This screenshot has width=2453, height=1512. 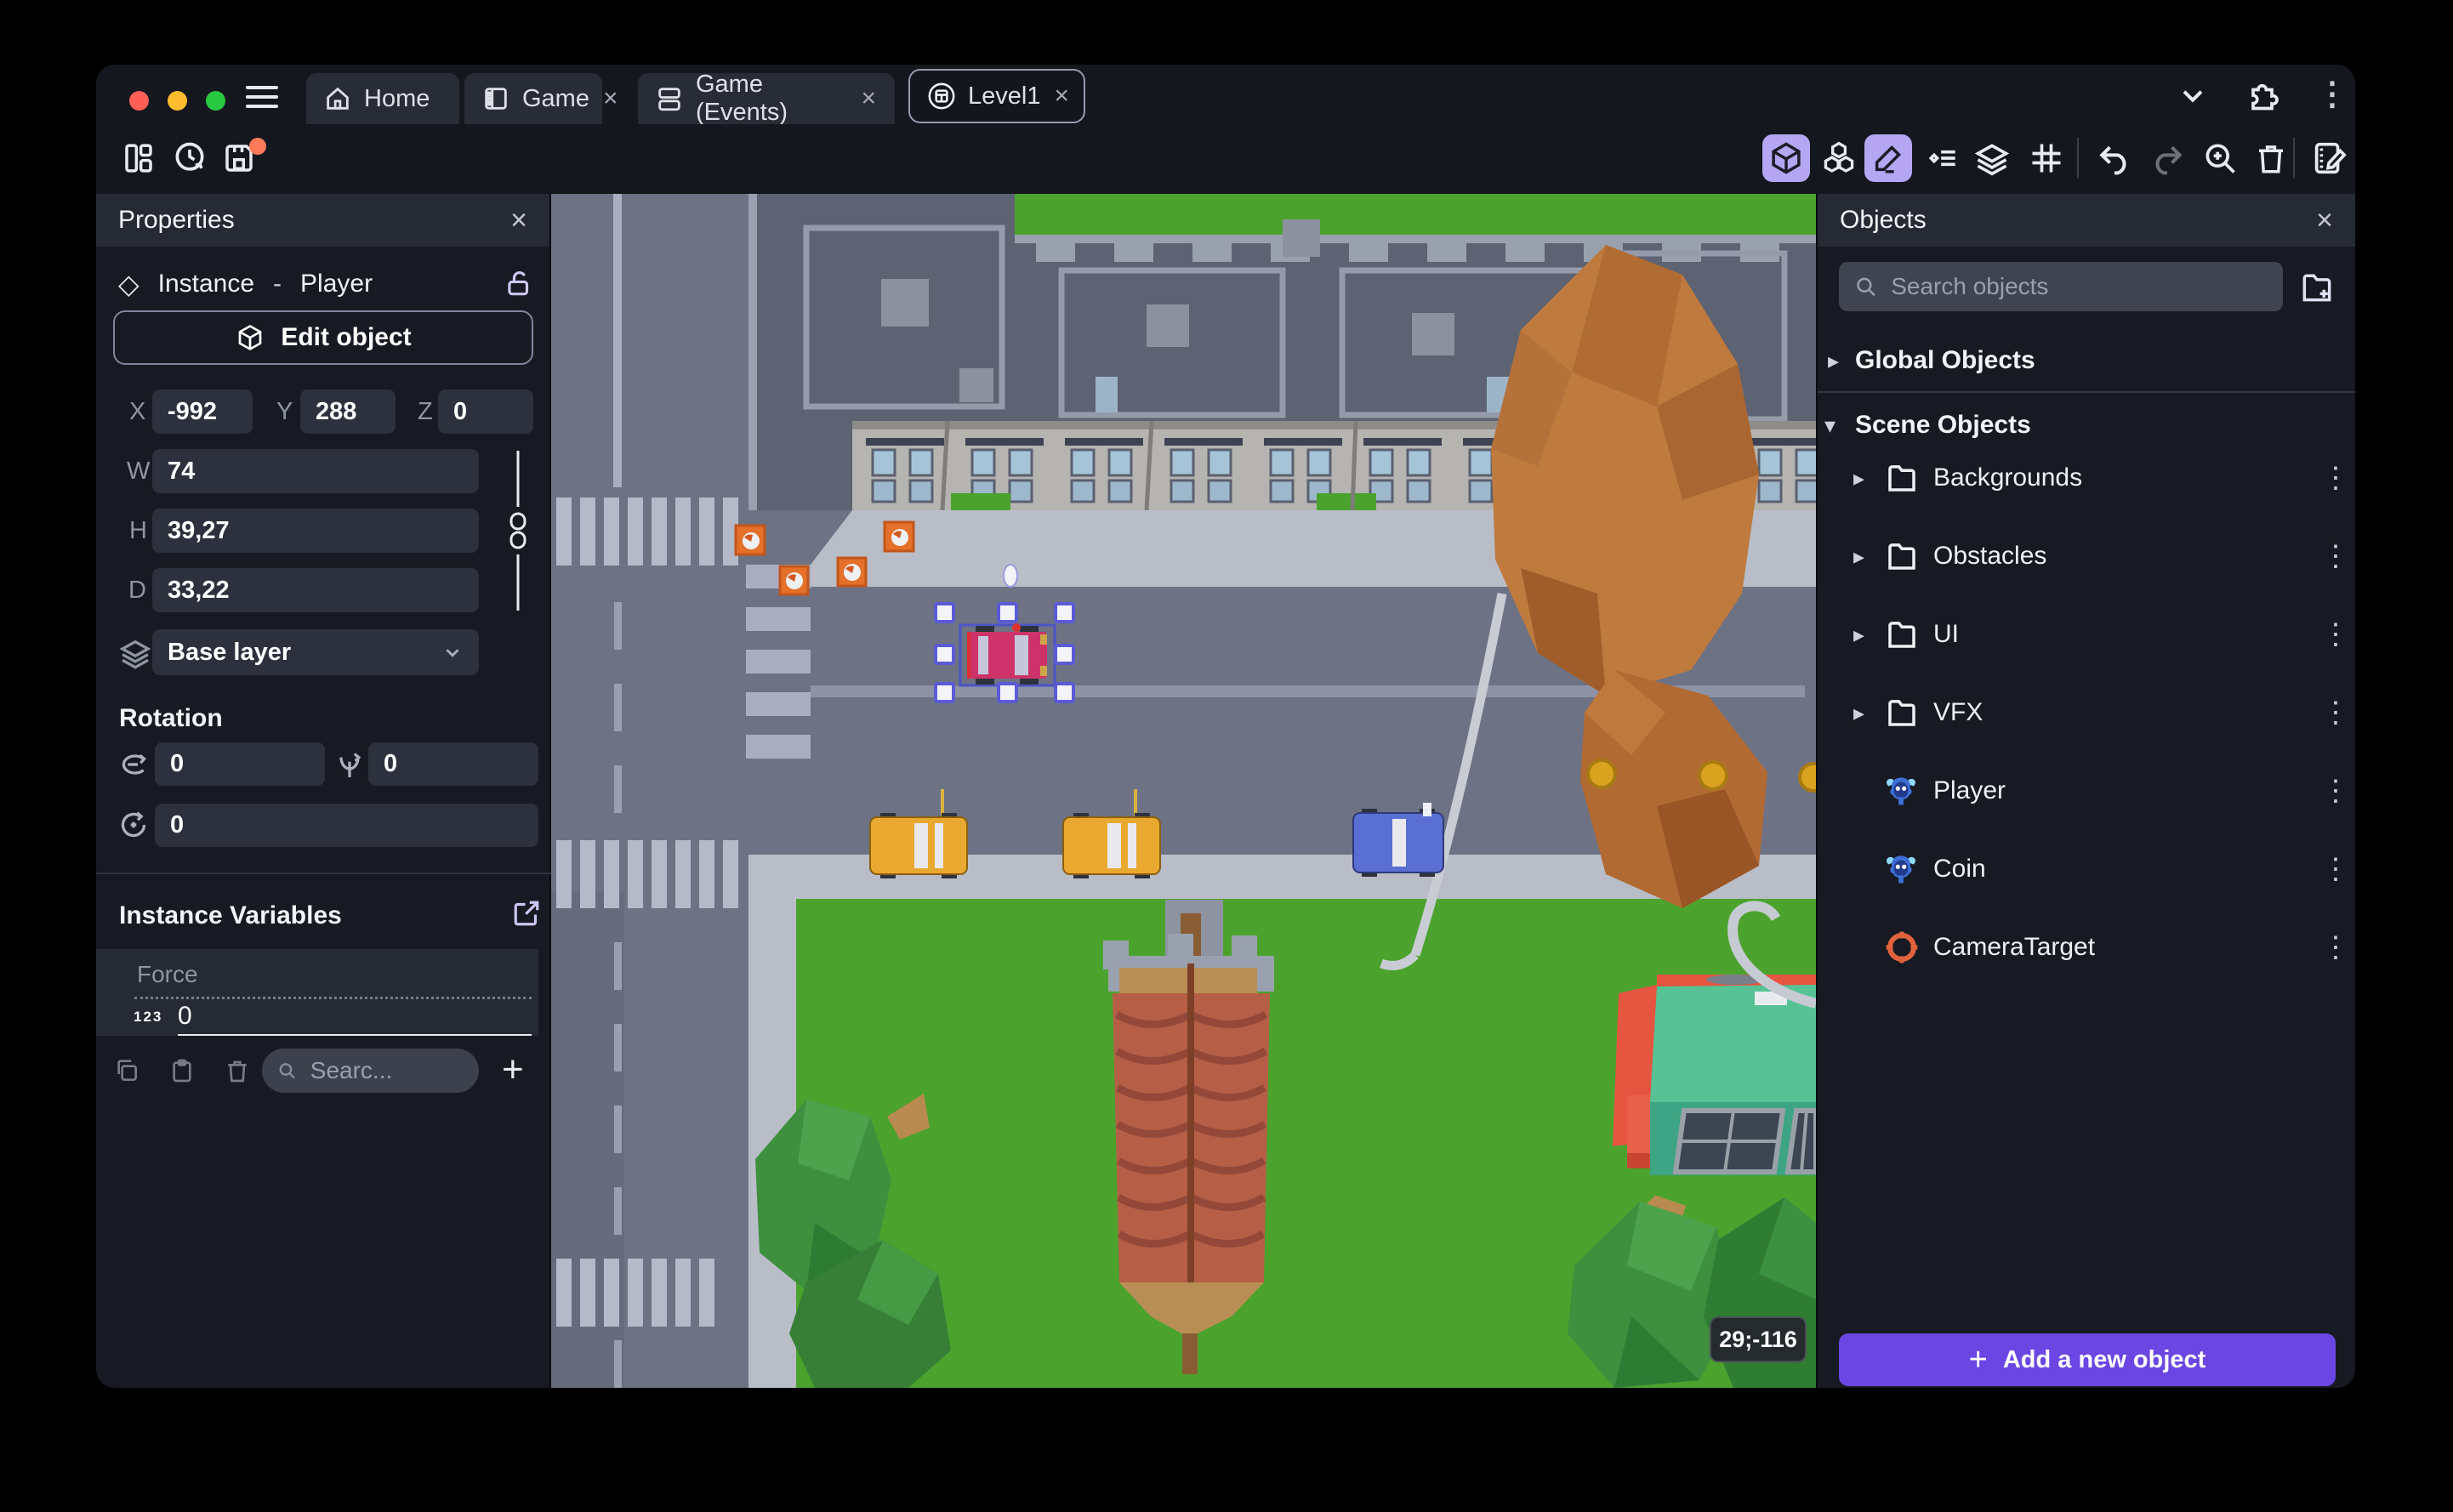 What do you see at coordinates (2317, 287) in the screenshot?
I see `add-folder-icon` at bounding box center [2317, 287].